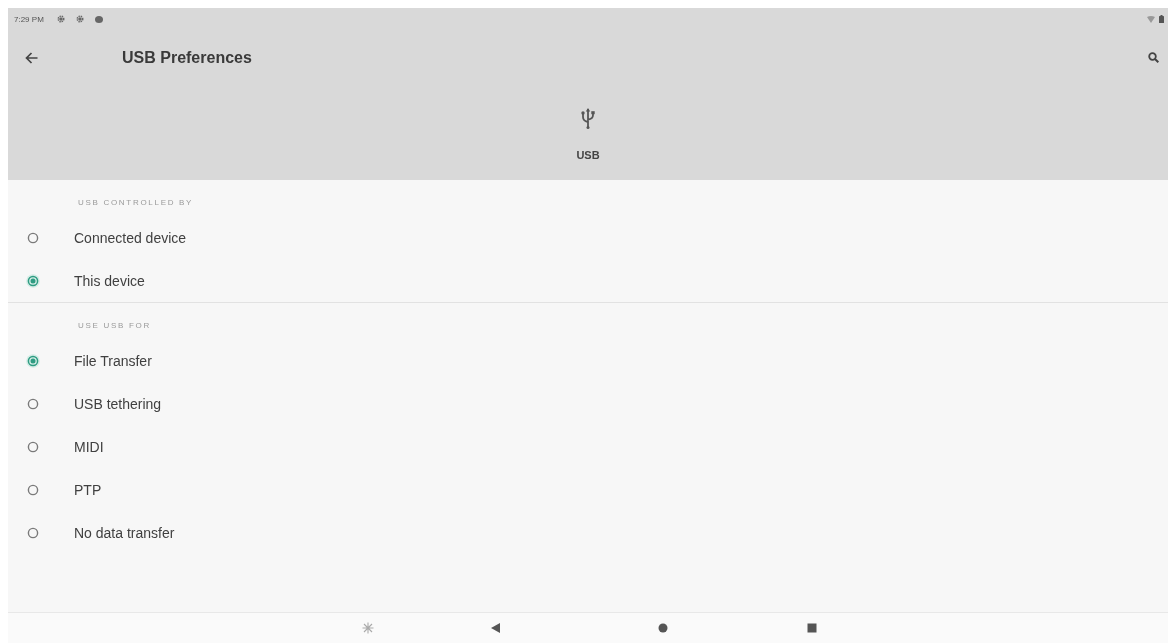 Image resolution: width=1176 pixels, height=643 pixels. What do you see at coordinates (98, 19) in the screenshot?
I see `dot-icon` at bounding box center [98, 19].